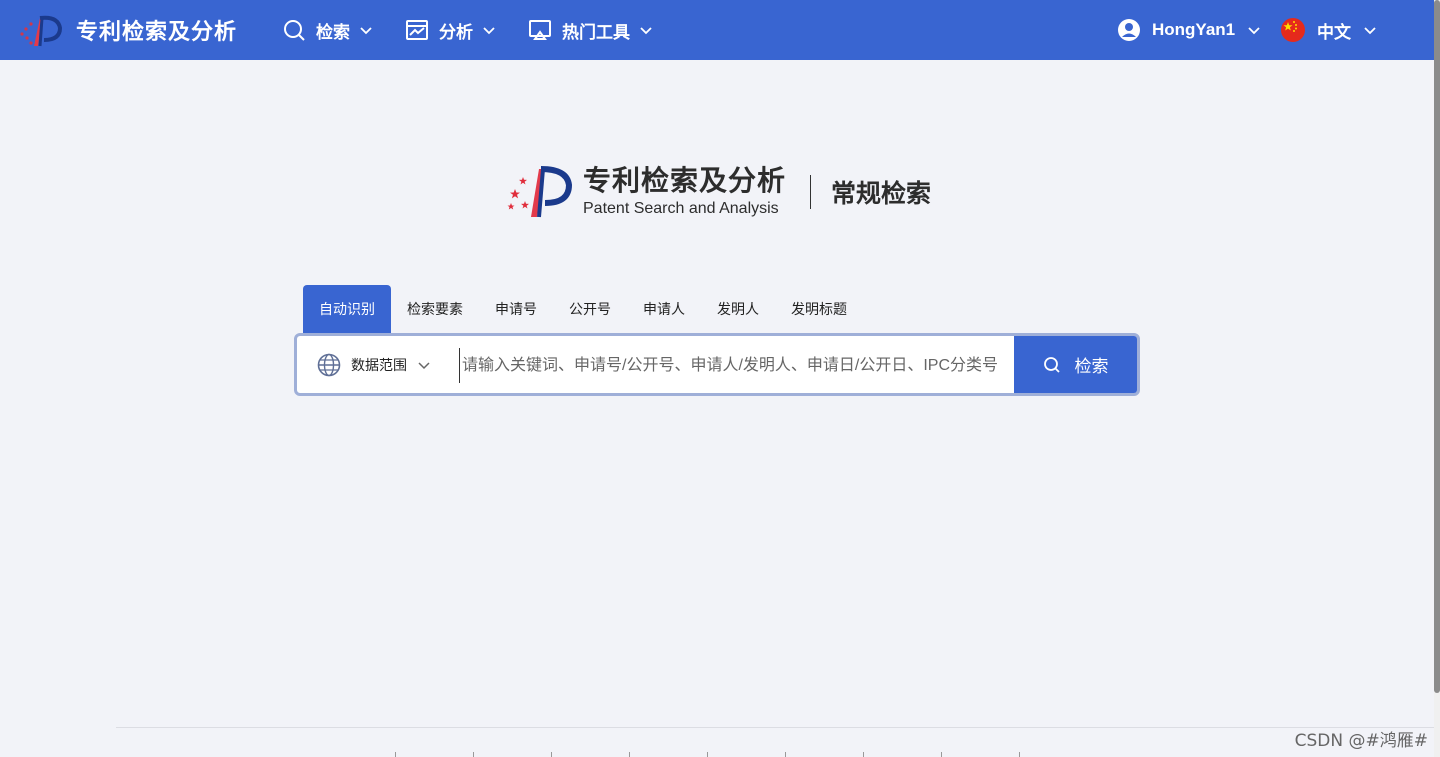  I want to click on data-scope-dropdown: 数据范围, so click(374, 364).